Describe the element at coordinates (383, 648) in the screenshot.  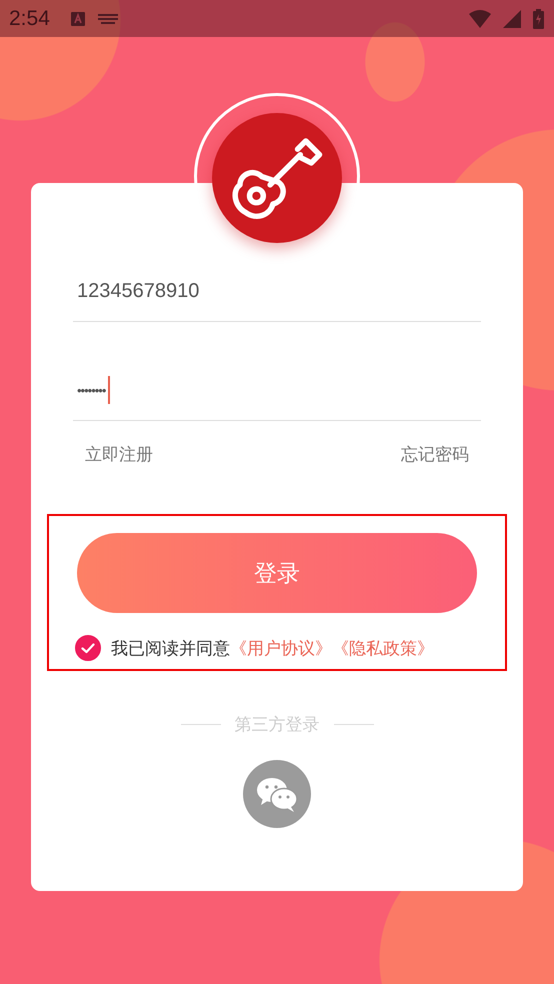
I see `policy-link: 《隐私政策》` at that location.